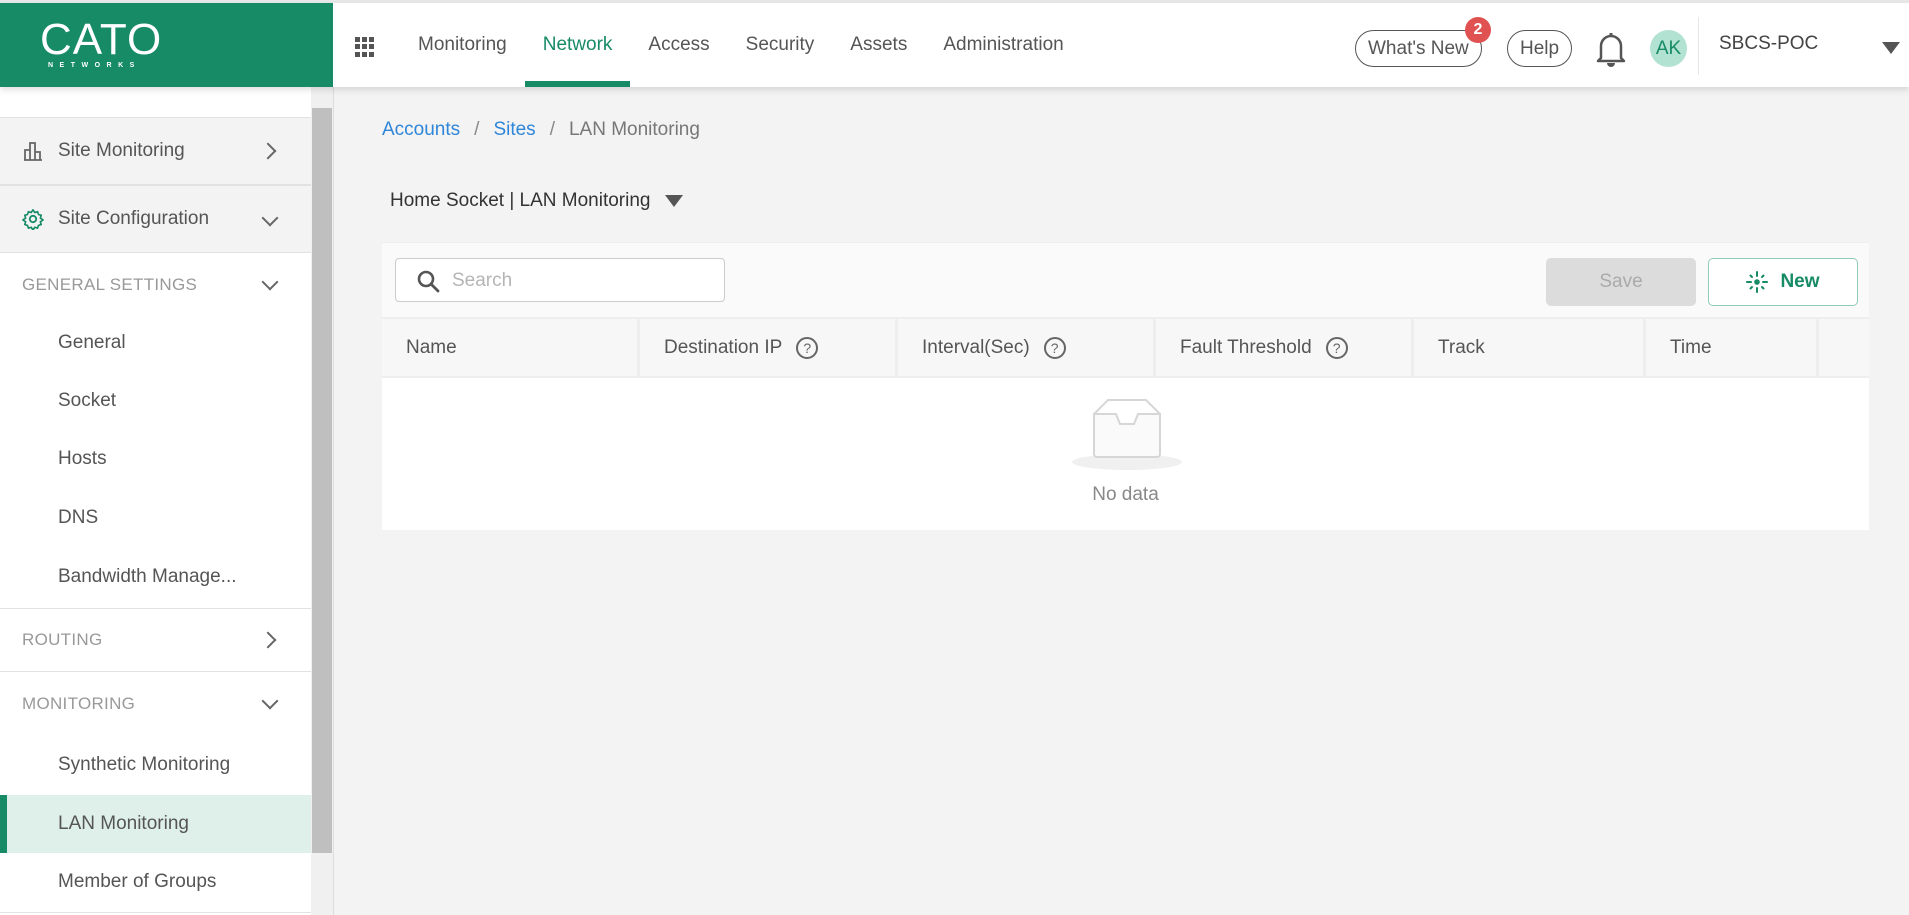  What do you see at coordinates (1621, 282) in the screenshot?
I see `save-button: Save` at bounding box center [1621, 282].